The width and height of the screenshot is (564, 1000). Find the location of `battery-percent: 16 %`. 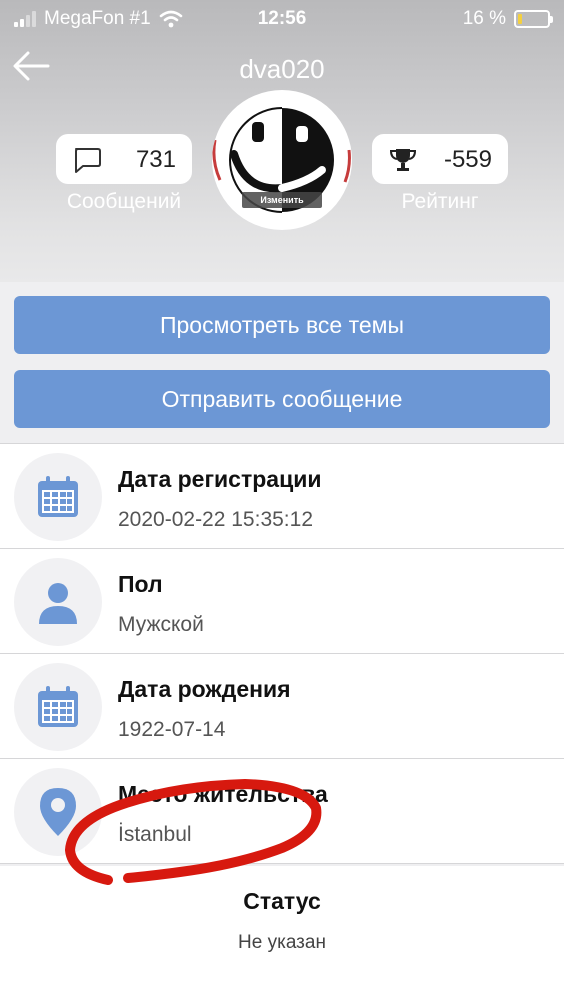

battery-percent: 16 % is located at coordinates (484, 18).